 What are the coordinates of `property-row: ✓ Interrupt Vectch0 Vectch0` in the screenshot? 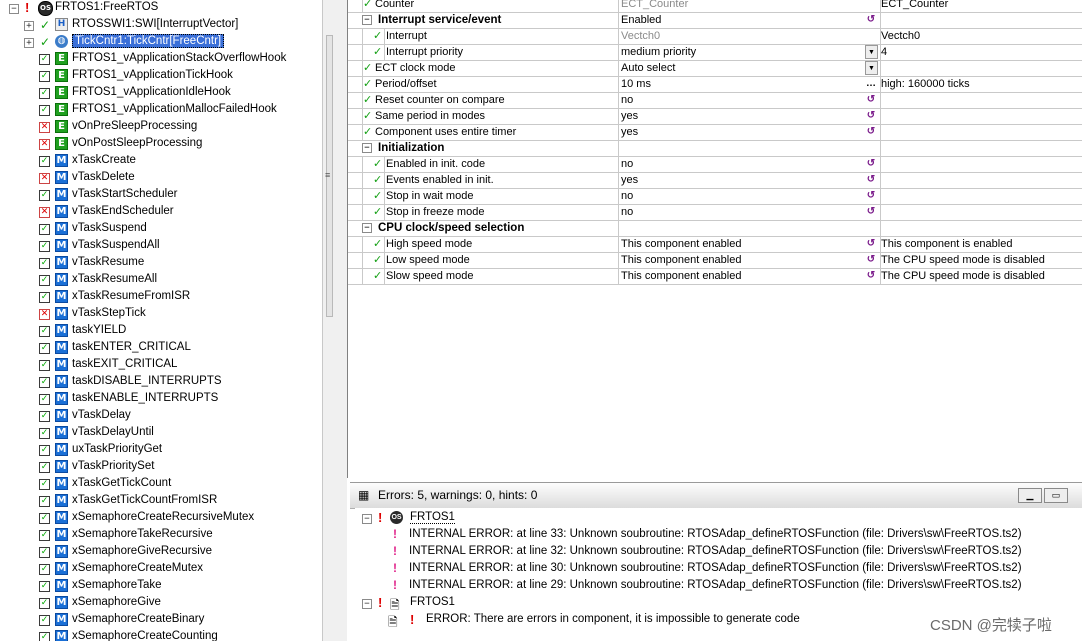 It's located at (715, 36).